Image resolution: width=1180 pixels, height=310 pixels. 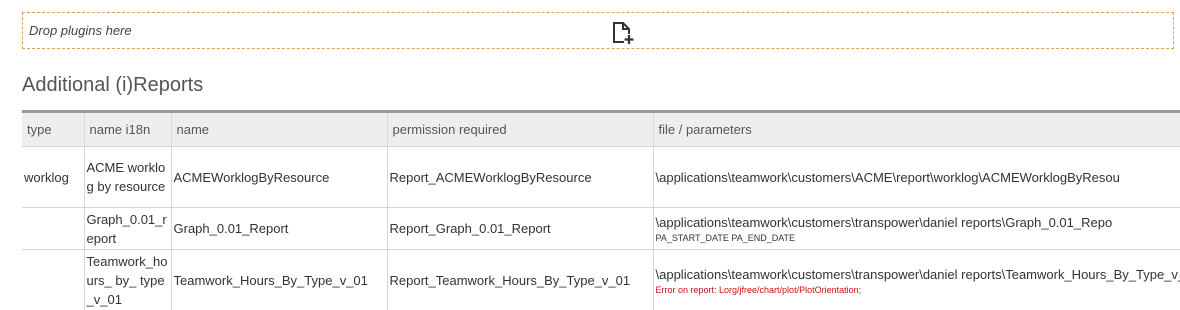 What do you see at coordinates (916, 129) in the screenshot?
I see `column-header-file-parameters: file / parameters` at bounding box center [916, 129].